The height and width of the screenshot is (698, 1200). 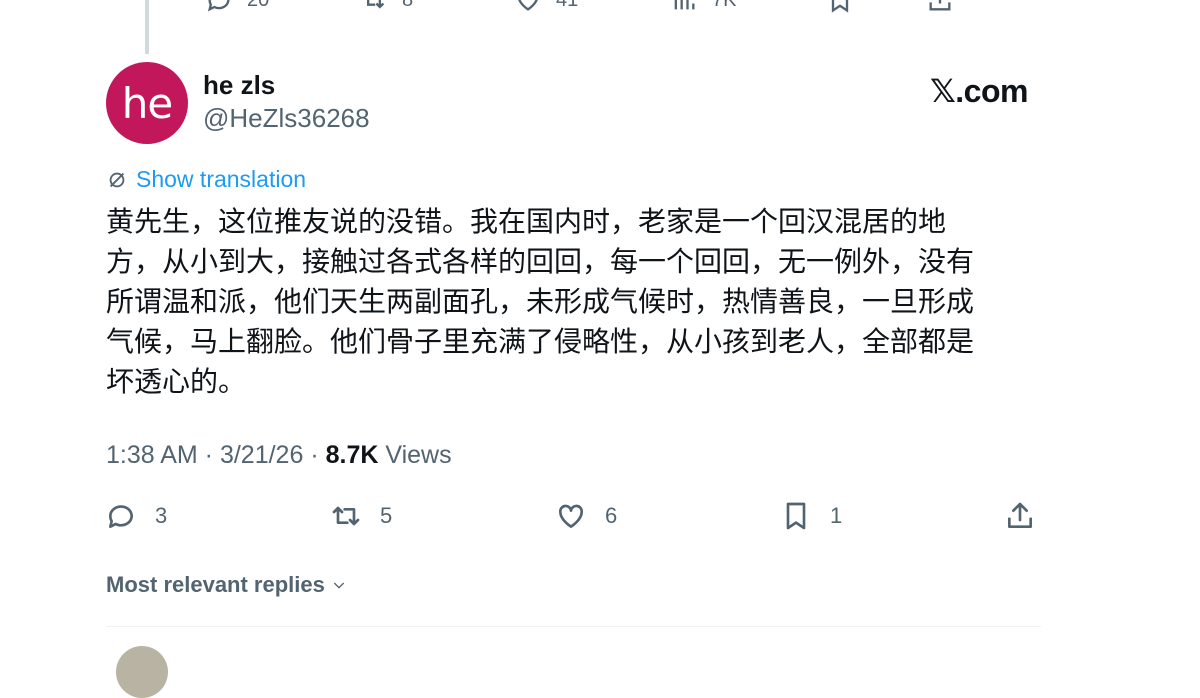 I want to click on share-button, so click(x=1020, y=516).